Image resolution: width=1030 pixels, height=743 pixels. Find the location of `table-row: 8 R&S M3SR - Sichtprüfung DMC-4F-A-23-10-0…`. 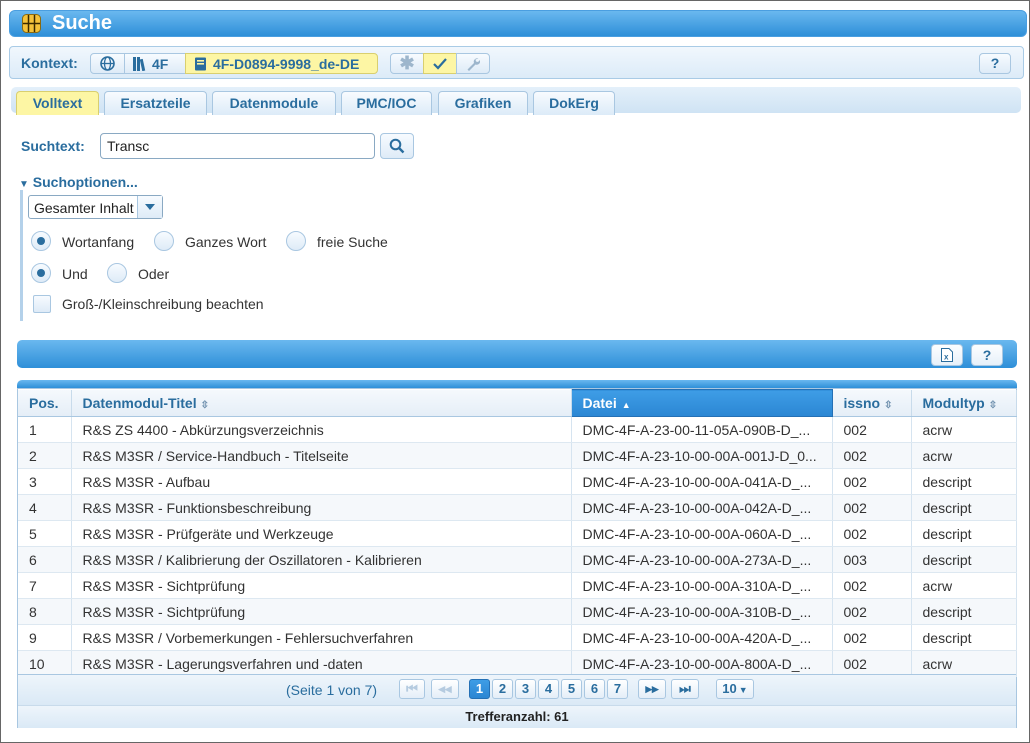

table-row: 8 R&S M3SR - Sichtprüfung DMC-4F-A-23-10-0… is located at coordinates (517, 611).